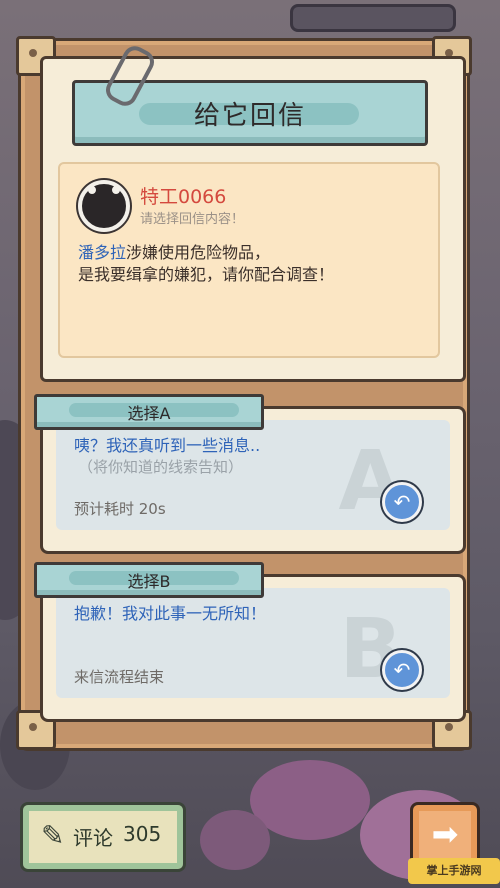 Image resolution: width=500 pixels, height=888 pixels. I want to click on option-tag-label: 选择B, so click(149, 581).